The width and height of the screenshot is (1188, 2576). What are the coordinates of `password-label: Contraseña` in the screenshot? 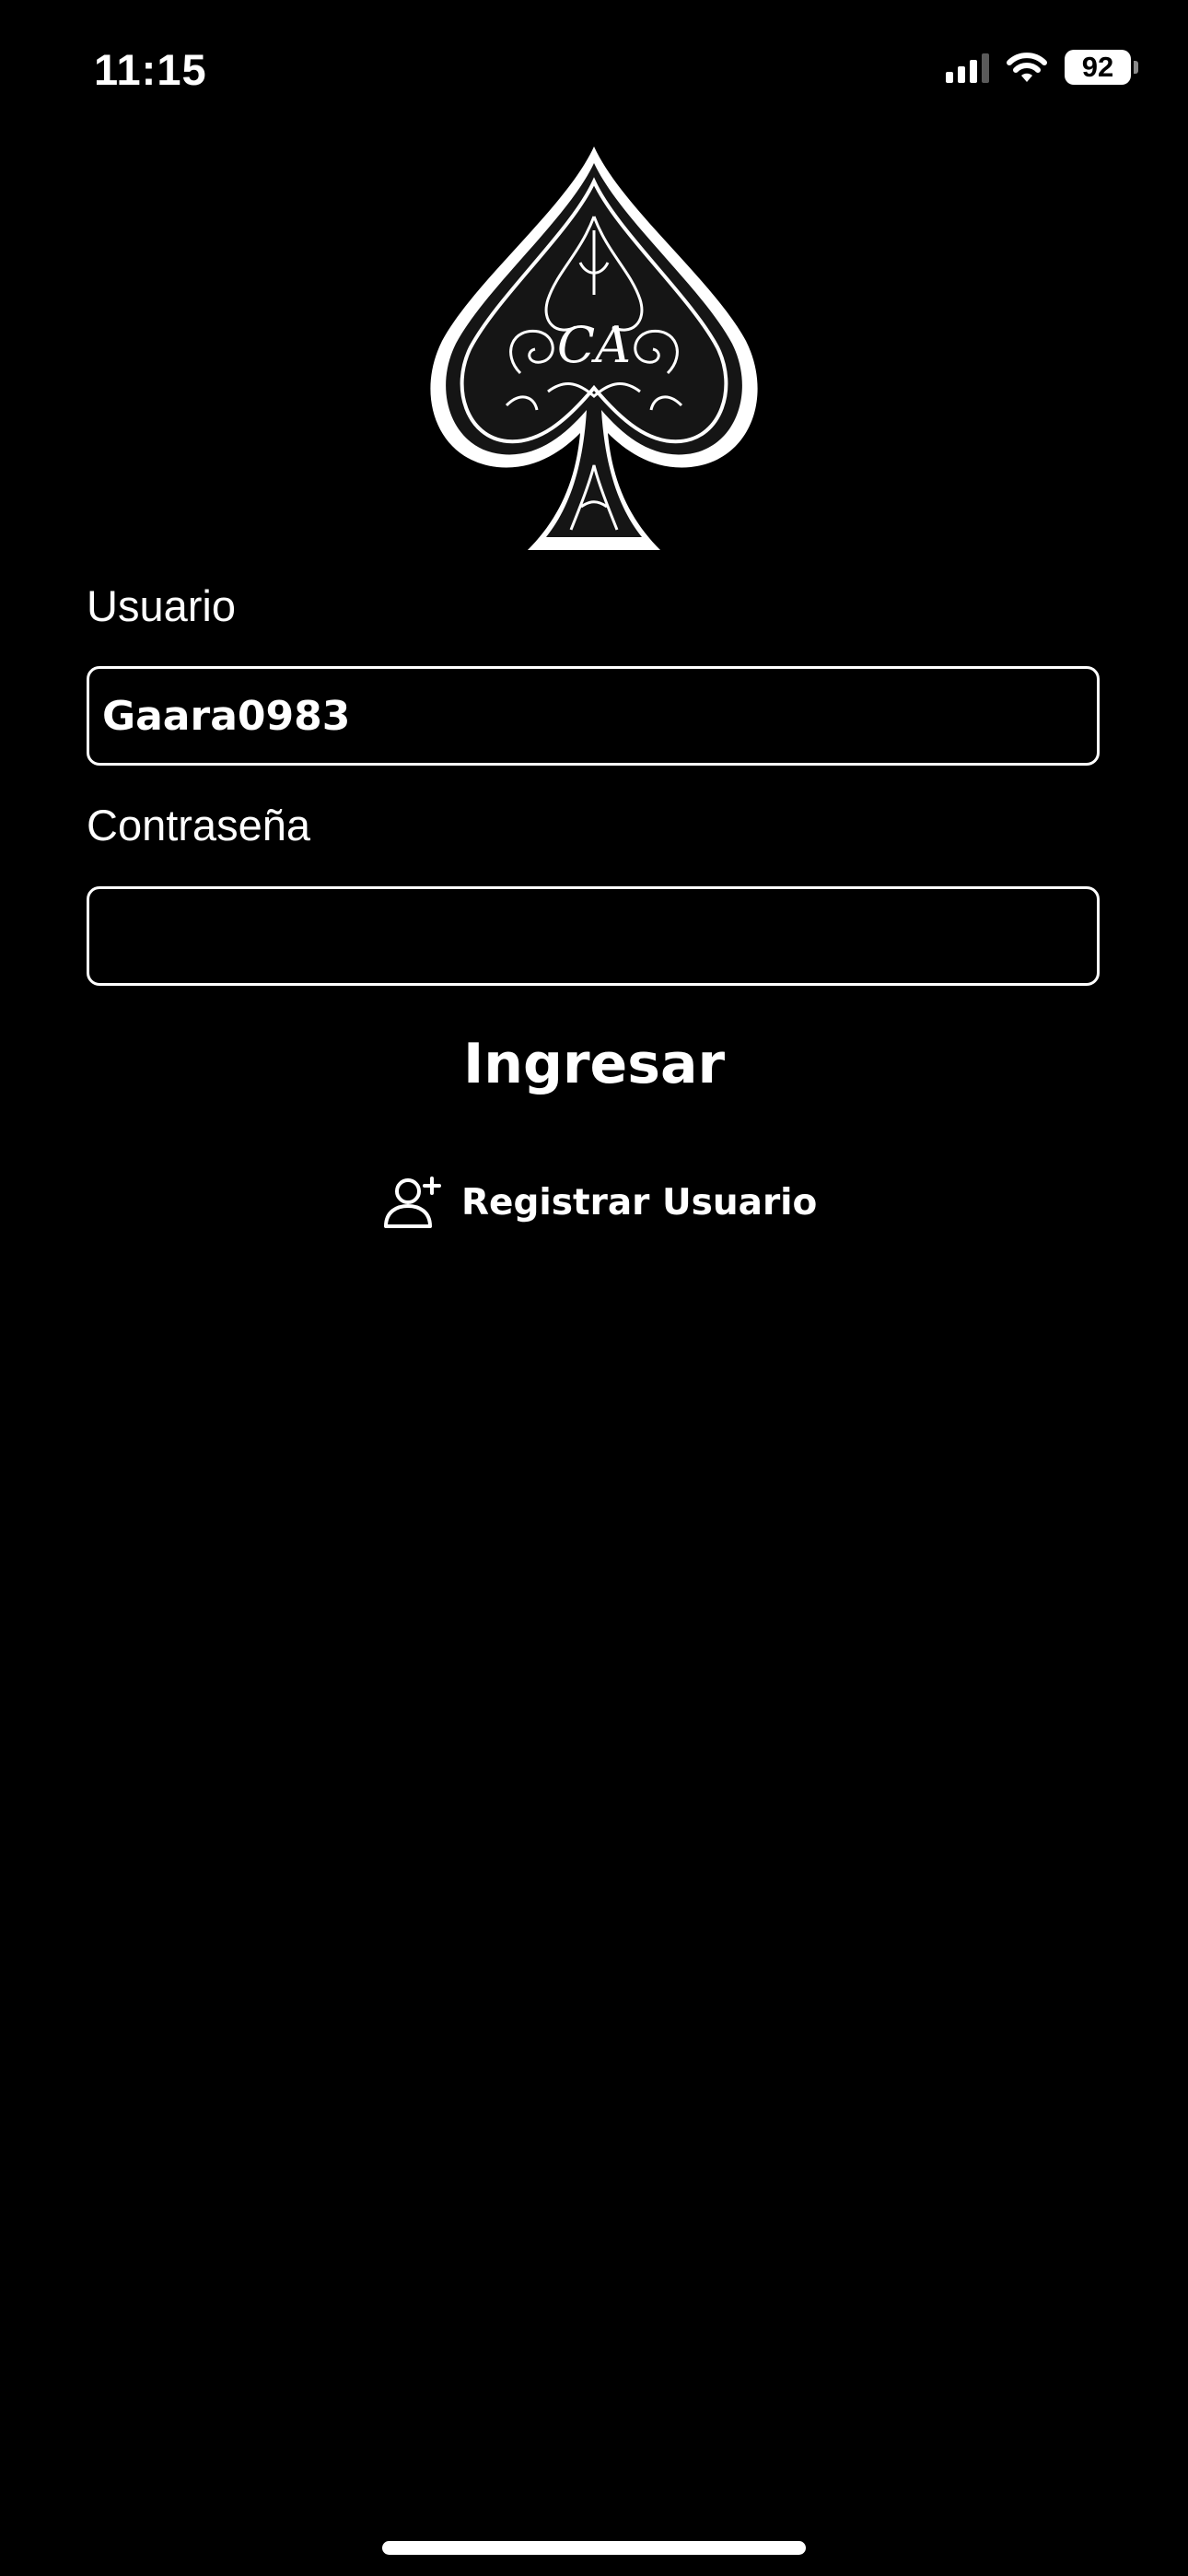 It's located at (198, 825).